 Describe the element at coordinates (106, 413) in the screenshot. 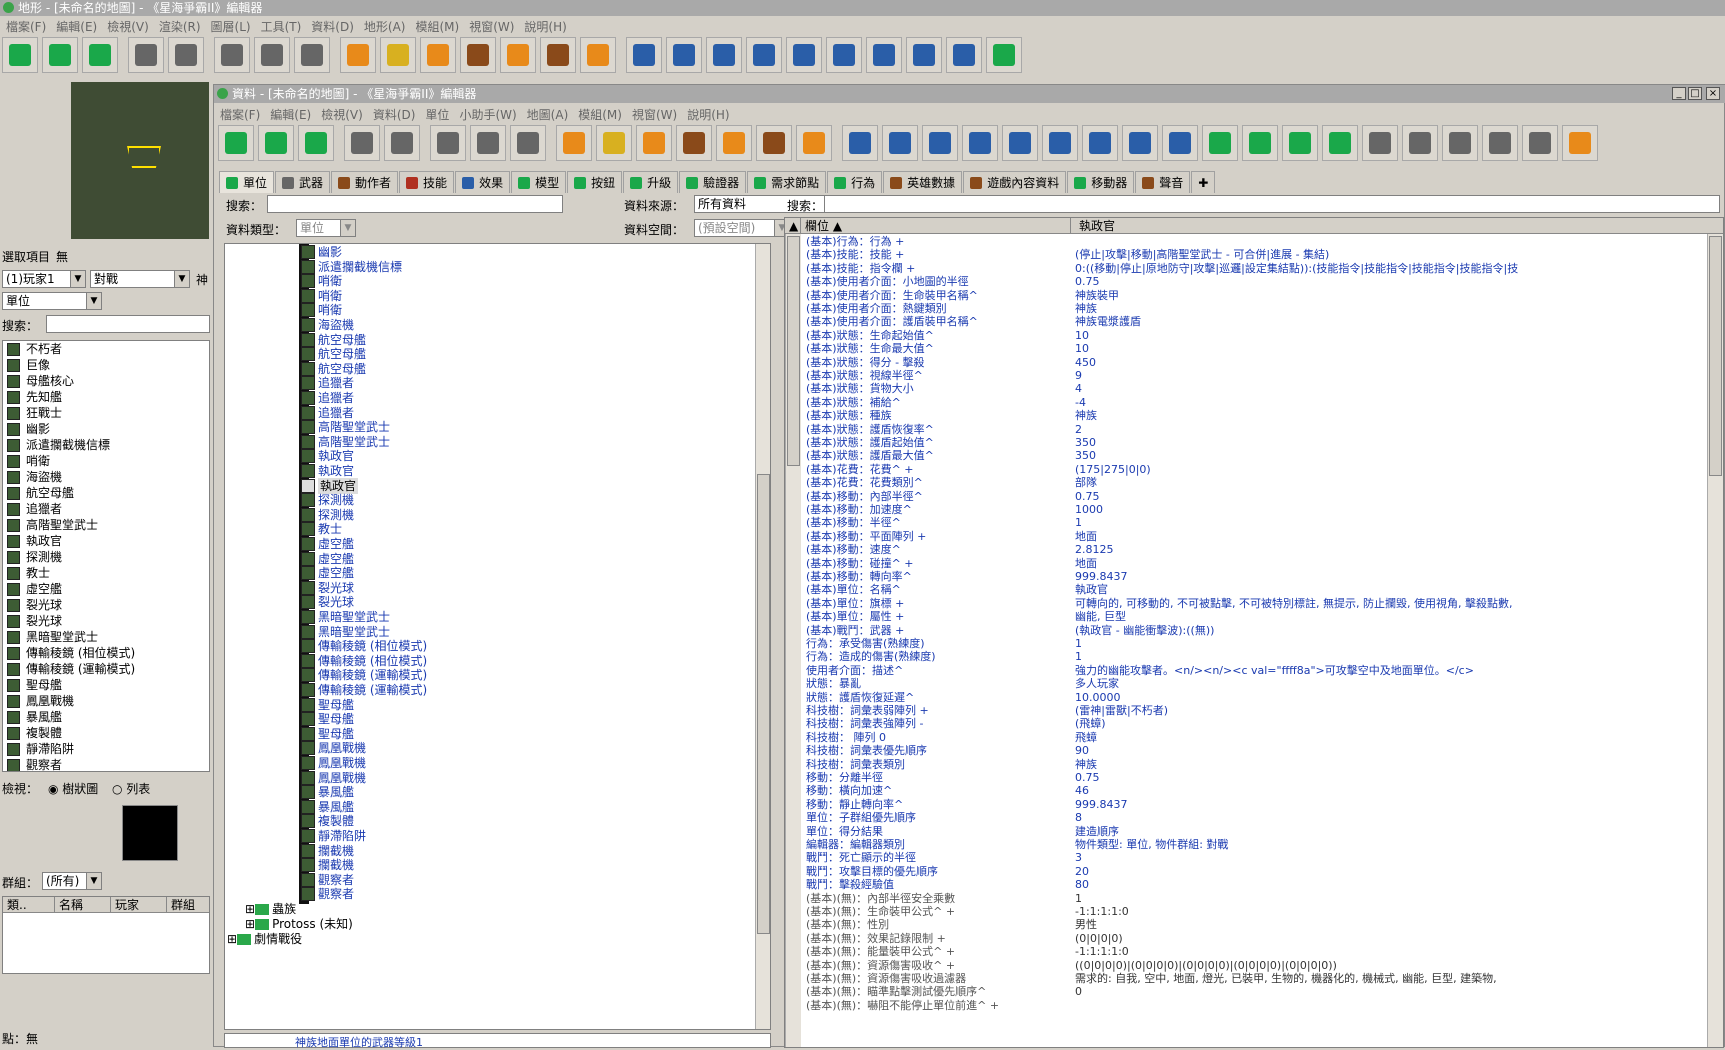

I see `unit-list-item: 狂戰士` at that location.